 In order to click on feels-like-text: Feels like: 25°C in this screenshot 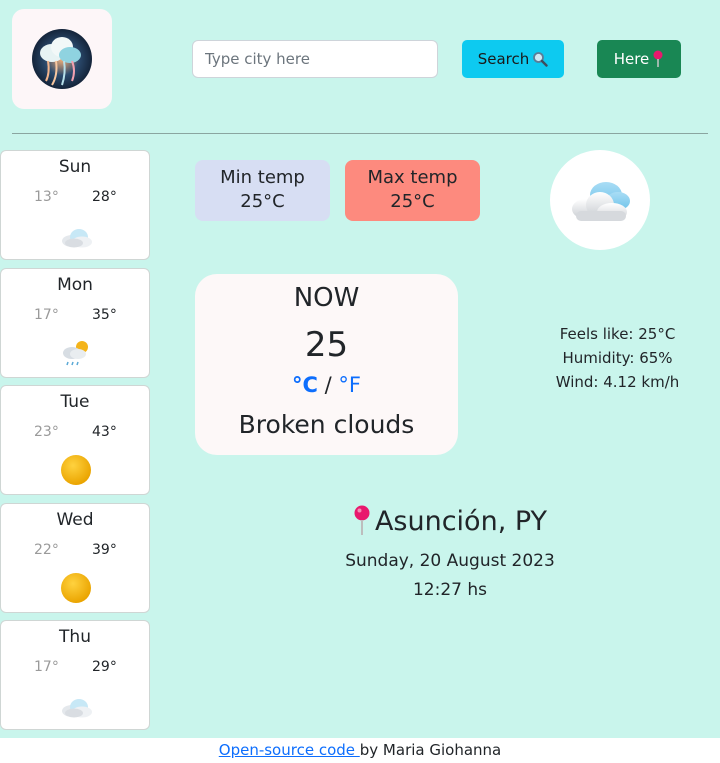, I will do `click(617, 334)`.